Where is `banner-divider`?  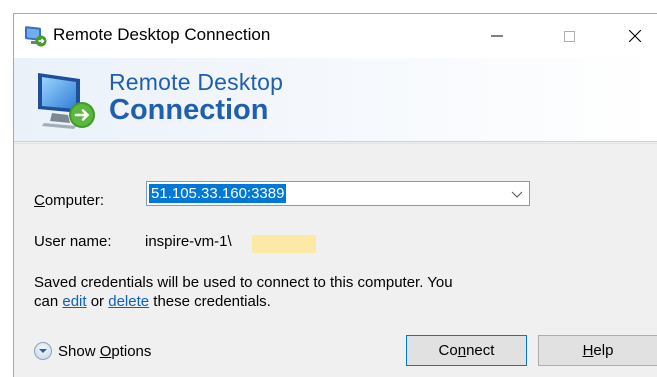 banner-divider is located at coordinates (335, 141).